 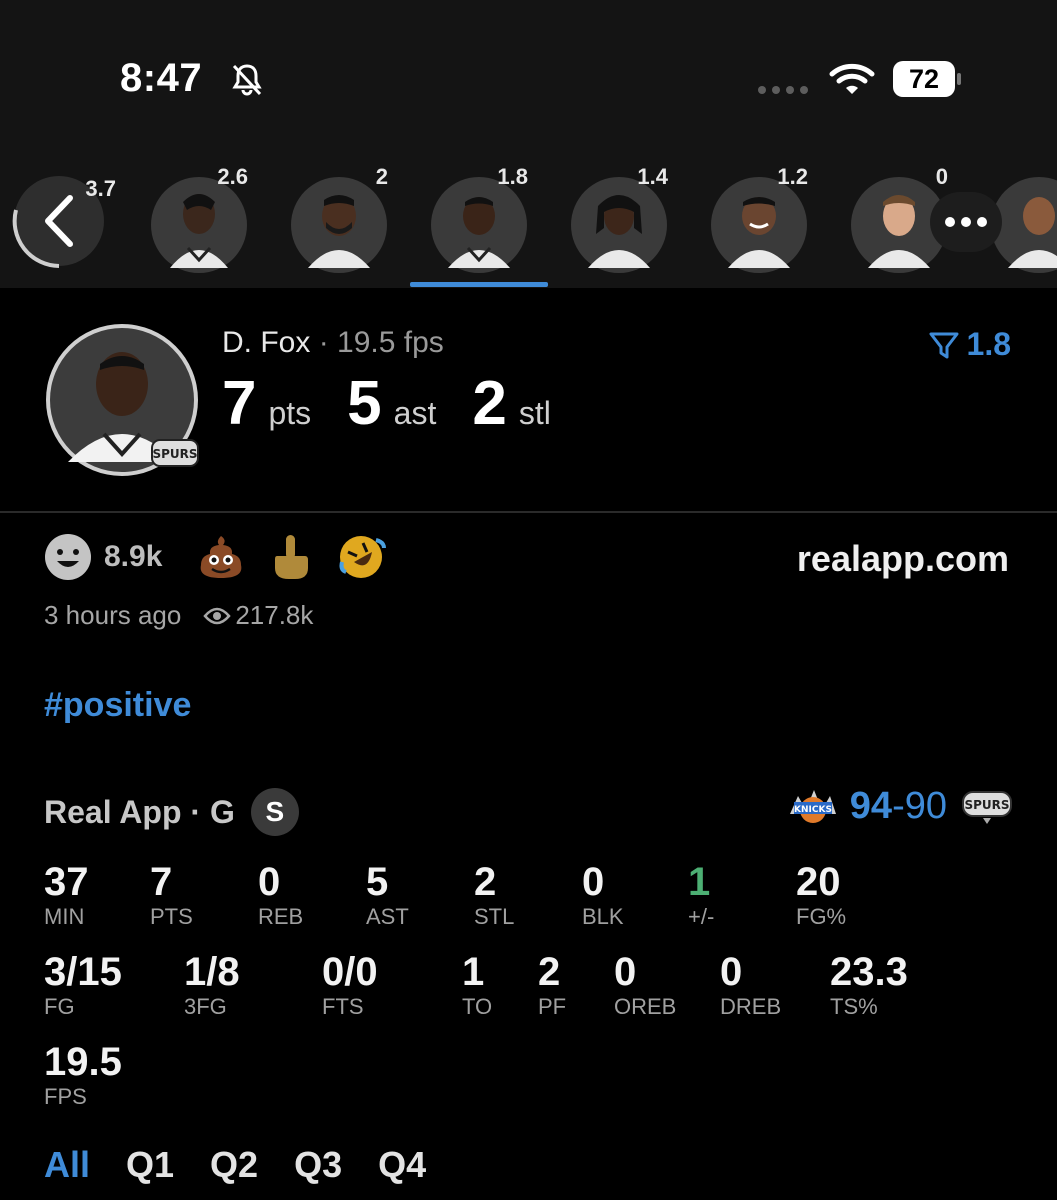 What do you see at coordinates (645, 984) in the screenshot?
I see `stat-oreb: 0 OREB` at bounding box center [645, 984].